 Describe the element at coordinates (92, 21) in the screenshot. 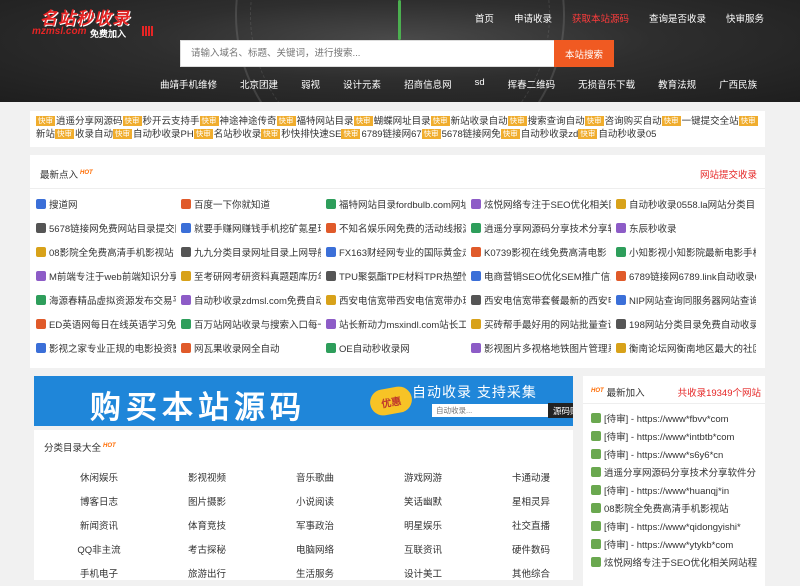

I see `site-logo: 名站秒收录 mzmsl.com 免费加入` at that location.